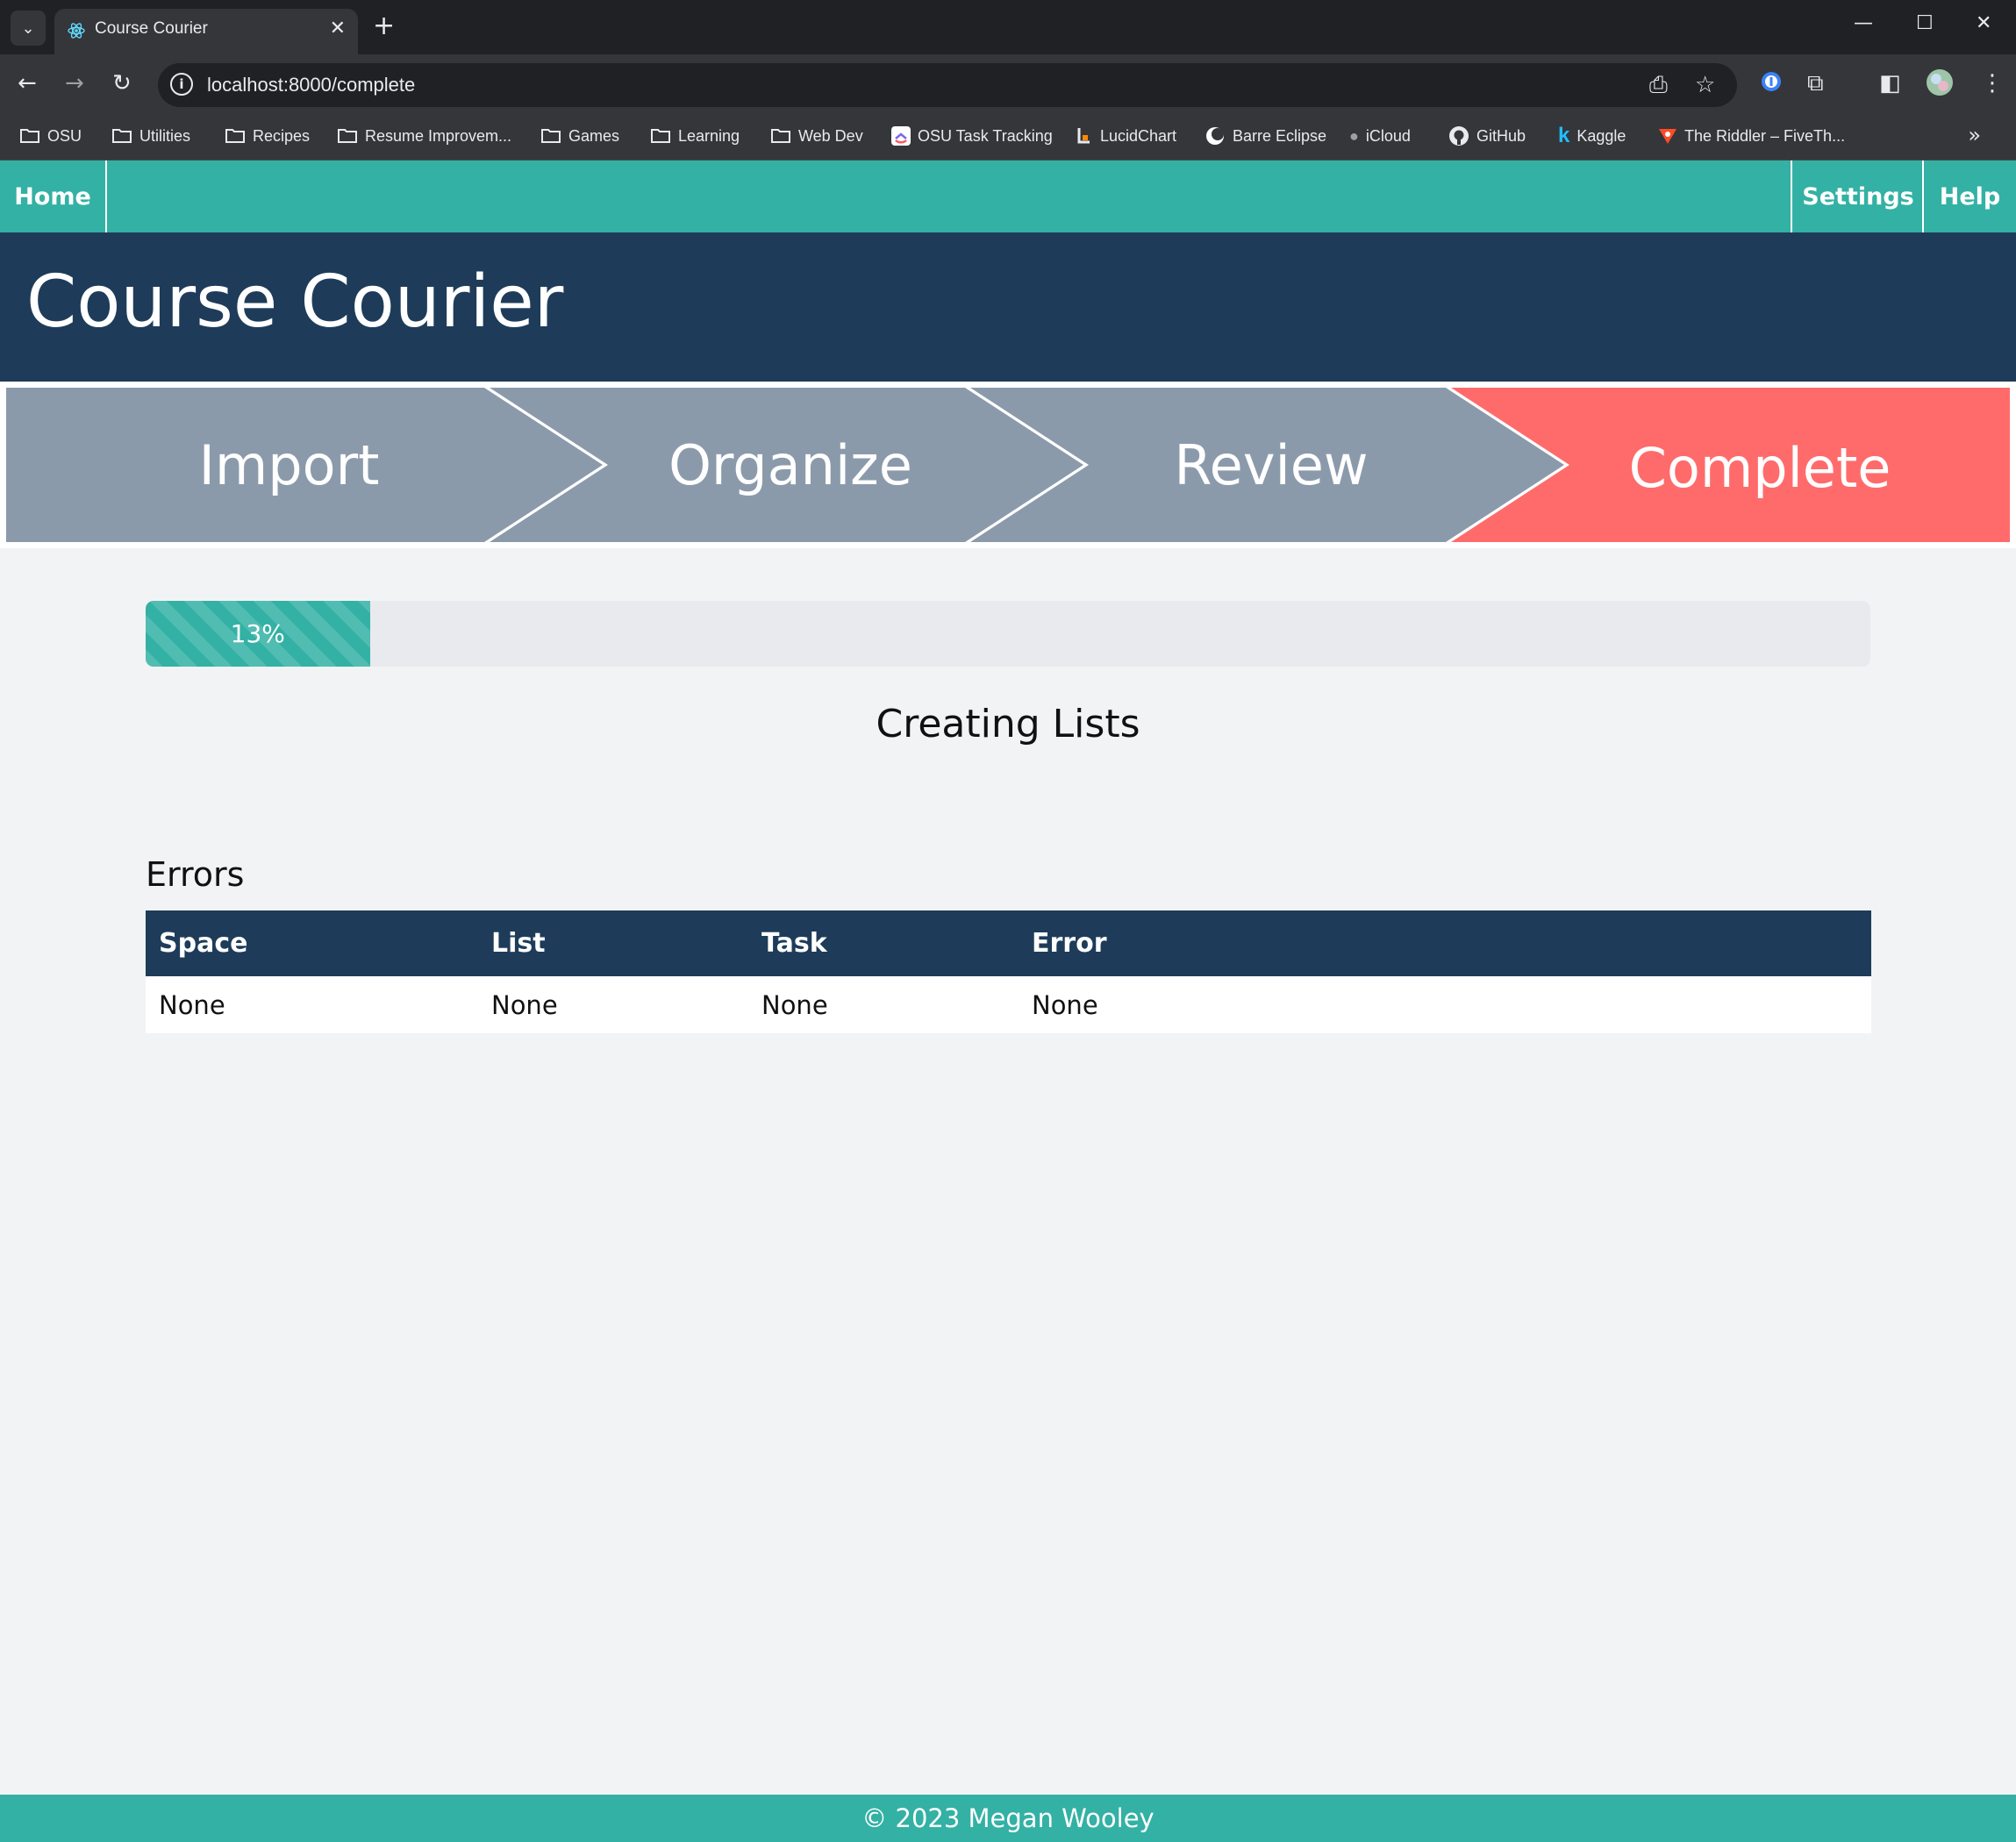  Describe the element at coordinates (64, 135) in the screenshot. I see `bookmark-label: OSU` at that location.